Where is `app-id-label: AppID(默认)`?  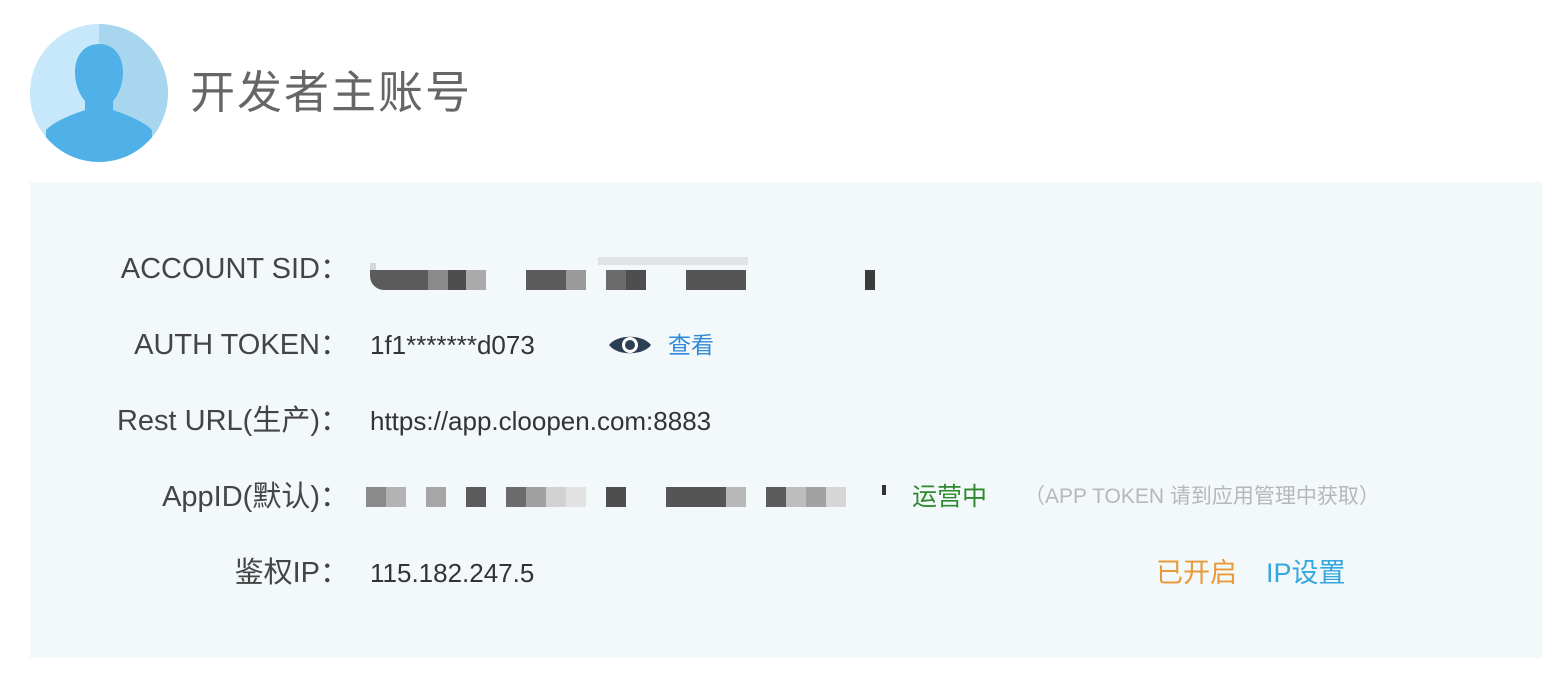 app-id-label: AppID(默认) is located at coordinates (241, 497).